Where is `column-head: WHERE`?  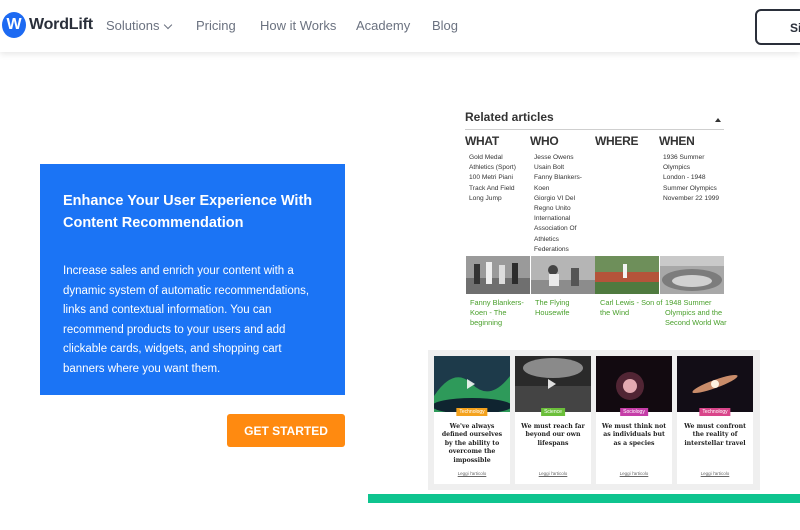
column-head: WHERE is located at coordinates (617, 141).